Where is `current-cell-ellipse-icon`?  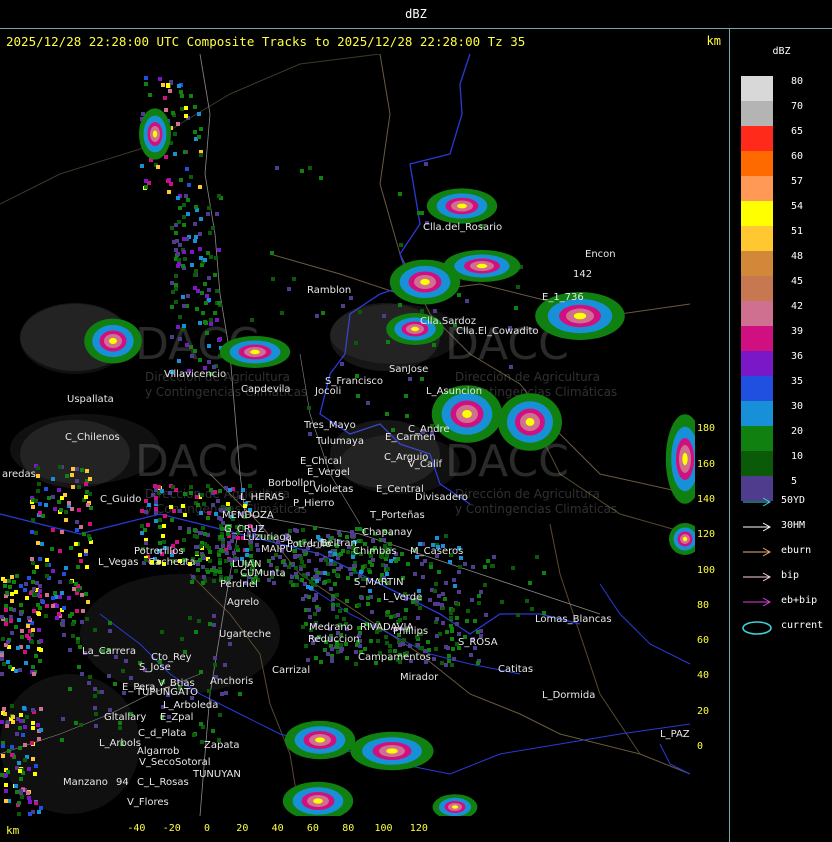 current-cell-ellipse-icon is located at coordinates (757, 628).